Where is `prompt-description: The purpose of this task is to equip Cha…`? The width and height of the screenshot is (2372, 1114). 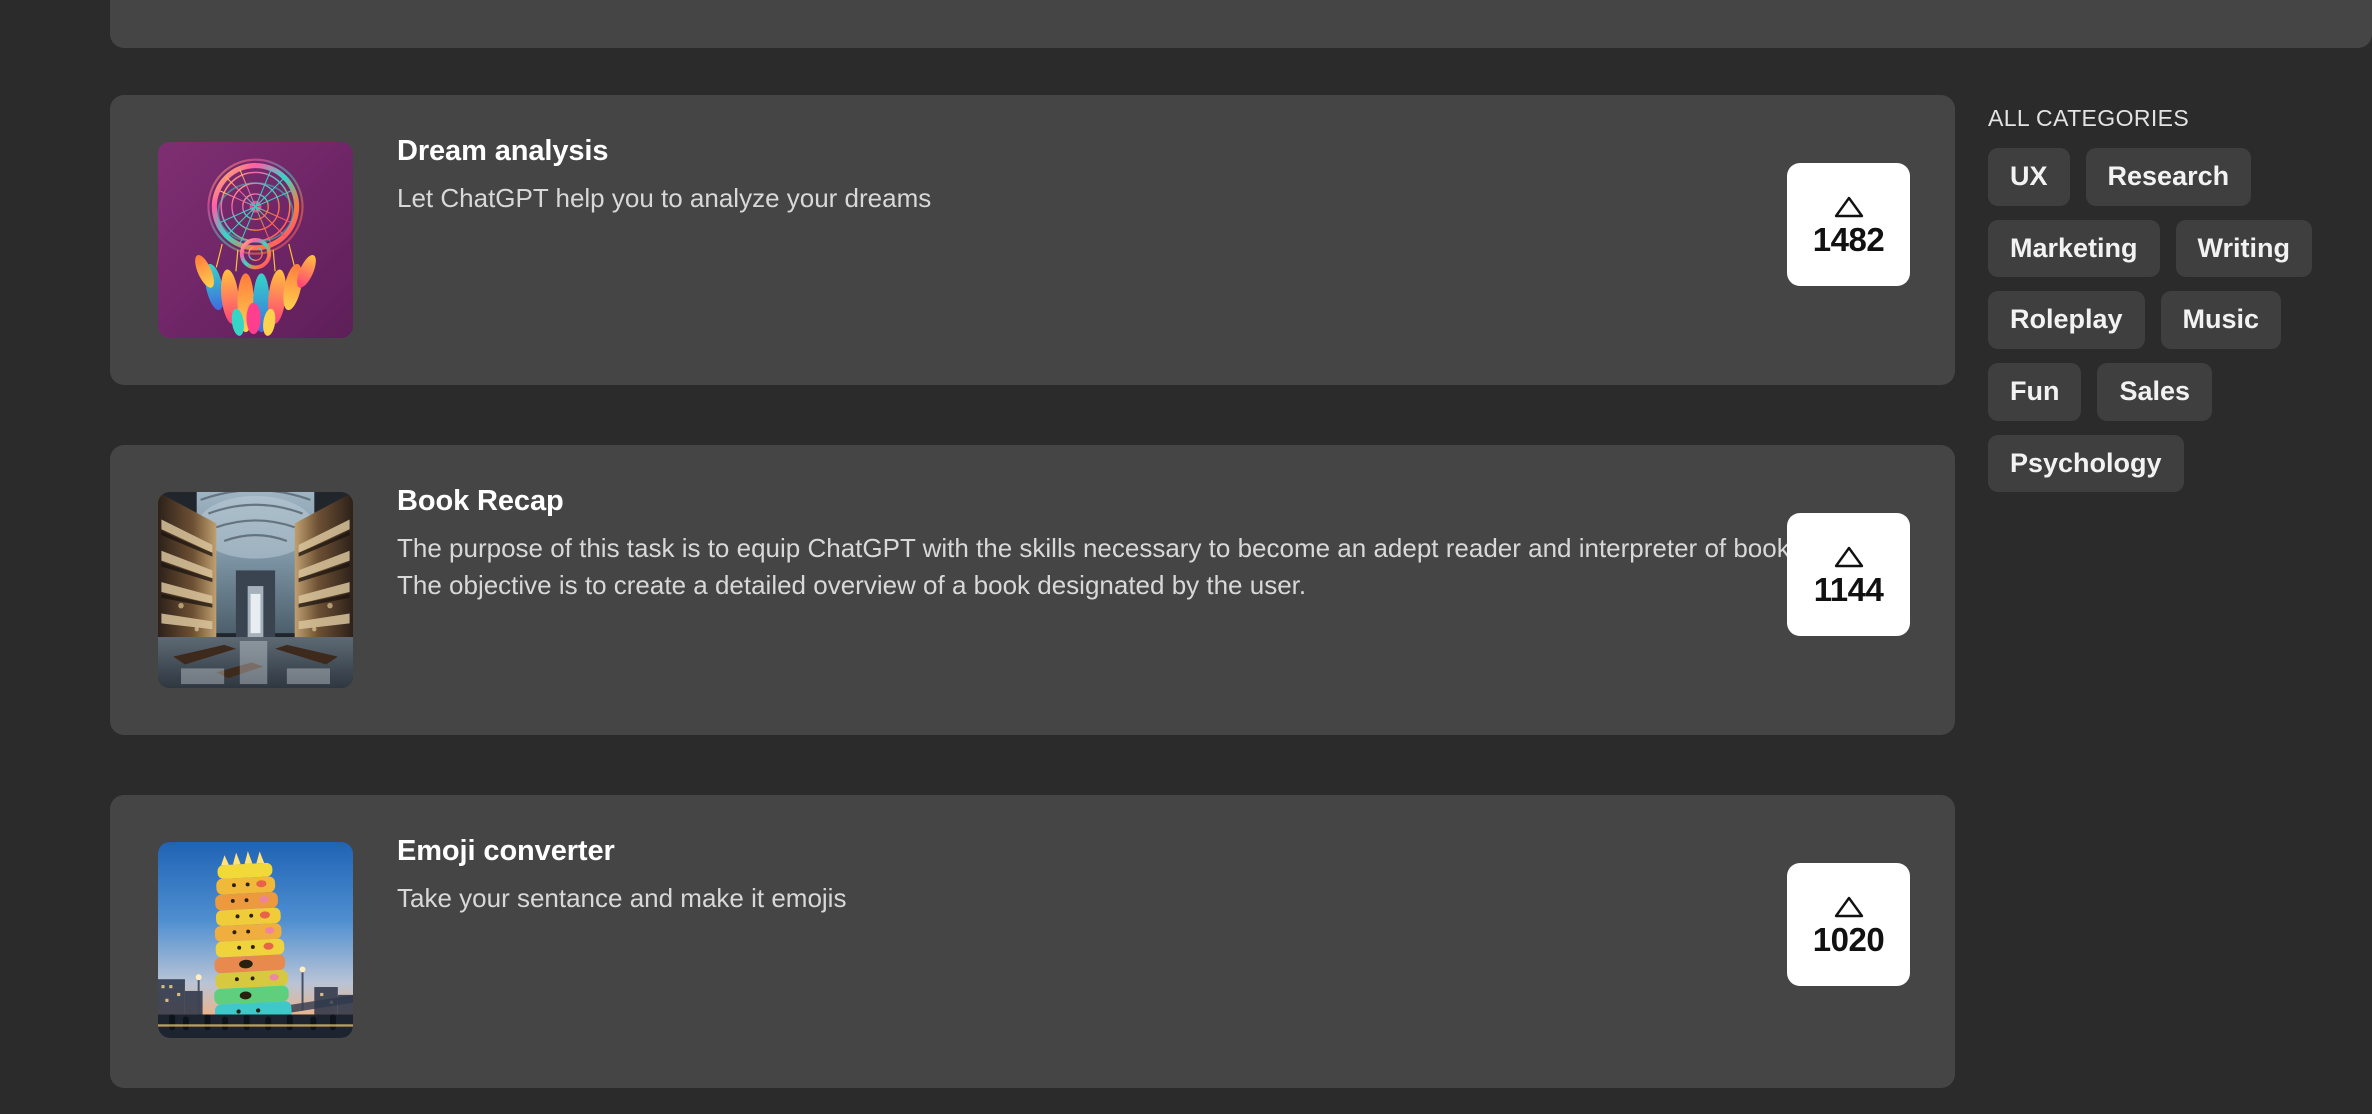
prompt-description: The purpose of this task is to equip Cha… is located at coordinates (1103, 567).